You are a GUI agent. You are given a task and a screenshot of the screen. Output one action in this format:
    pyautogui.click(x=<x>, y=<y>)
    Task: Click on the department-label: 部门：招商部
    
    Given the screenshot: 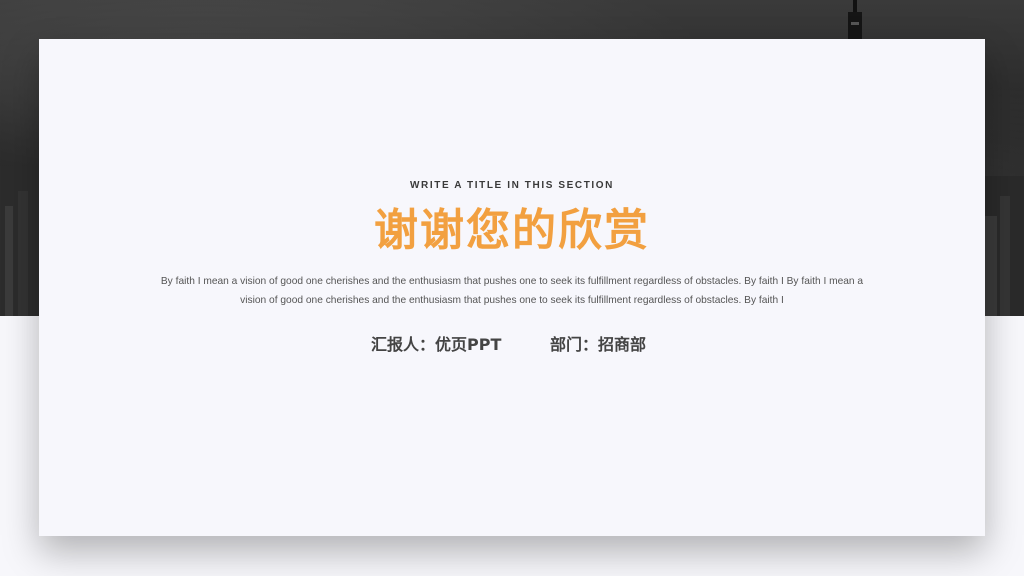 What is the action you would take?
    pyautogui.click(x=598, y=344)
    